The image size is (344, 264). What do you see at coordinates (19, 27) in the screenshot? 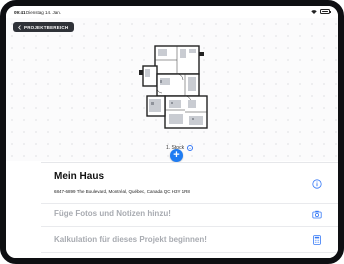
I see `chevron-left-icon` at bounding box center [19, 27].